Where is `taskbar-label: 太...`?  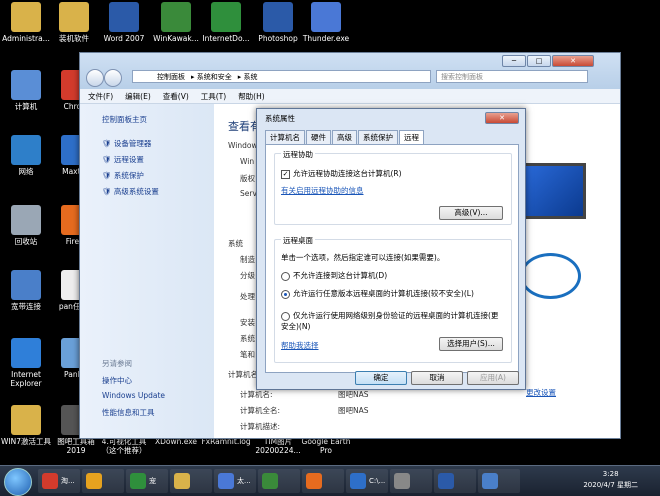
taskbar-label: 太... is located at coordinates (244, 481).